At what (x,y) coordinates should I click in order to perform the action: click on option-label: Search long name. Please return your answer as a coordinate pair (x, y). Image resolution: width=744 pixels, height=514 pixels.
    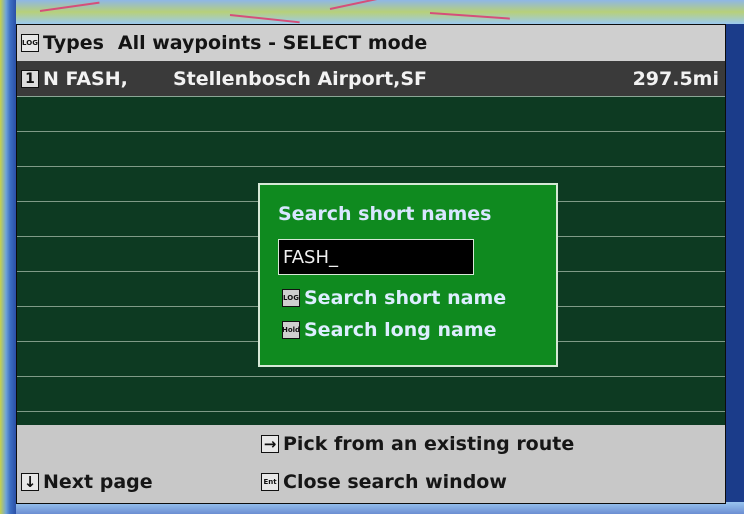
    Looking at the image, I should click on (400, 330).